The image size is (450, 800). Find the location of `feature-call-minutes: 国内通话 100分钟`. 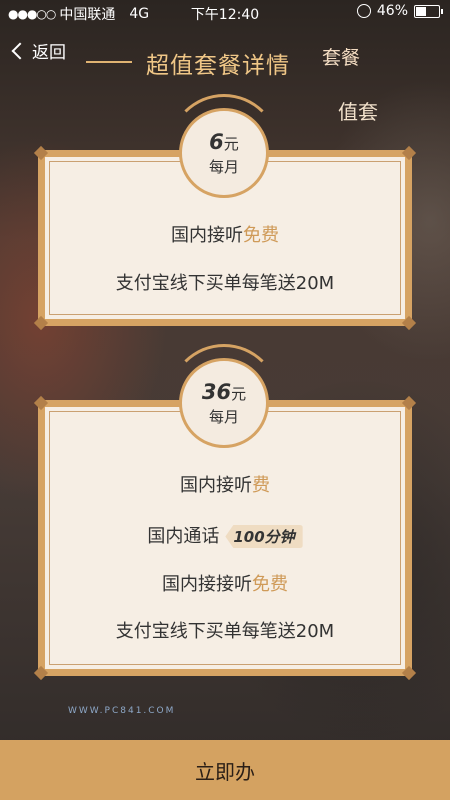

feature-call-minutes: 国内通话 100分钟 is located at coordinates (225, 535).